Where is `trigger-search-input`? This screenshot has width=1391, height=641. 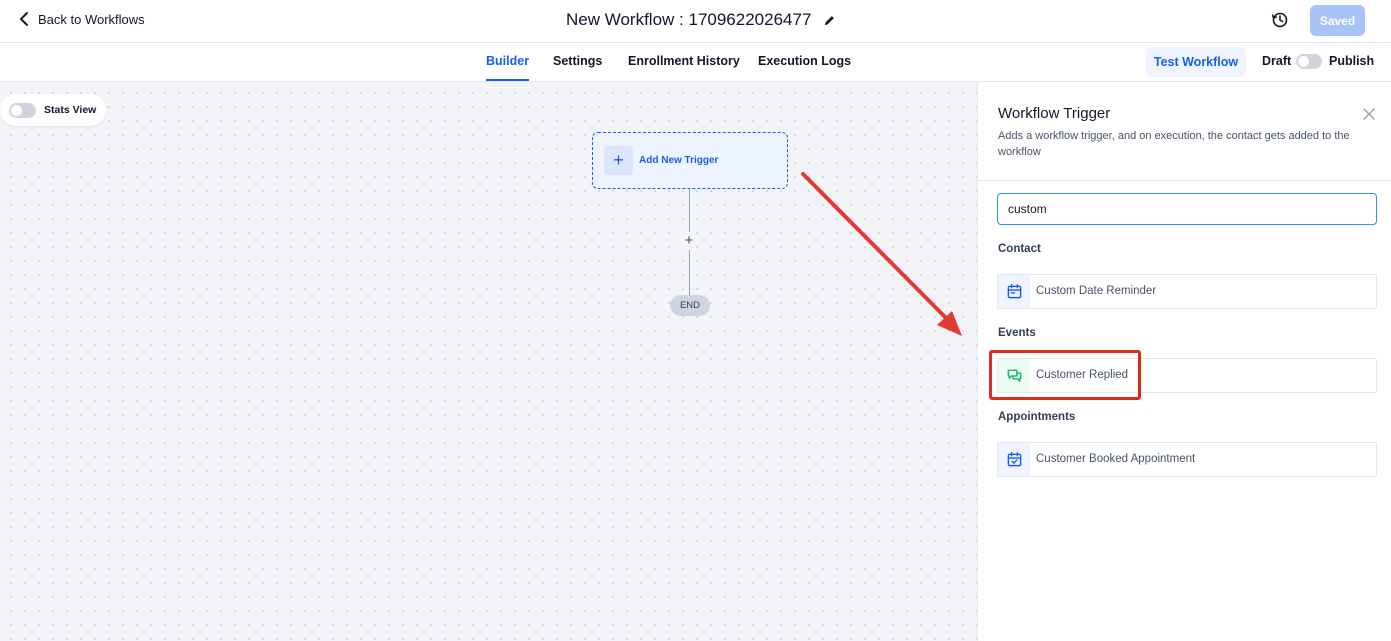 trigger-search-input is located at coordinates (1187, 209).